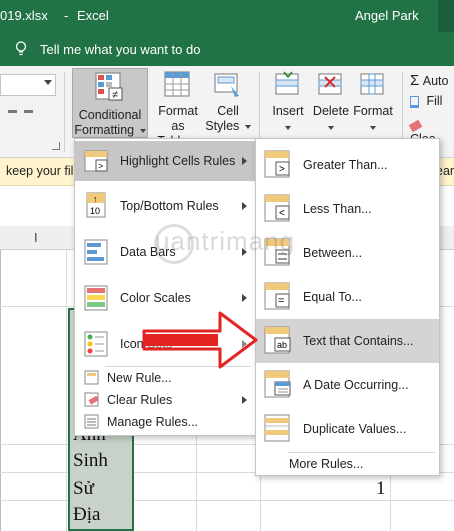 Image resolution: width=454 pixels, height=531 pixels. What do you see at coordinates (96, 205) in the screenshot?
I see `top-bottom-icon: ↑ 10` at bounding box center [96, 205].